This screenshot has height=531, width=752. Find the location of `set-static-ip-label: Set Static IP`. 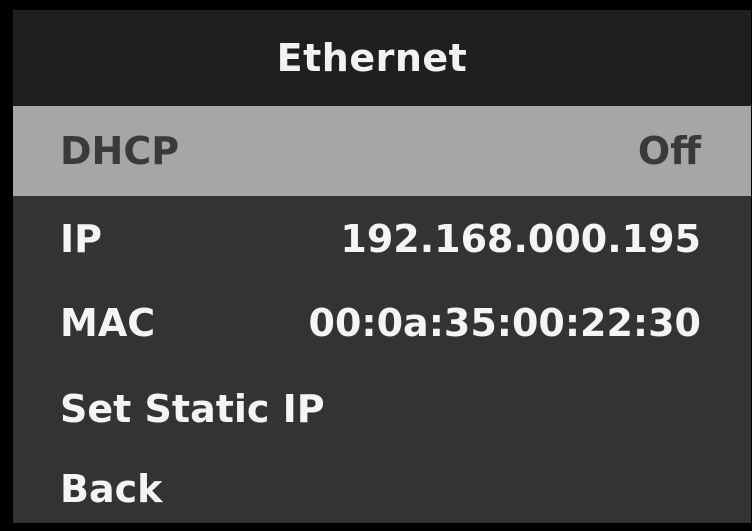

set-static-ip-label: Set Static IP is located at coordinates (192, 409).